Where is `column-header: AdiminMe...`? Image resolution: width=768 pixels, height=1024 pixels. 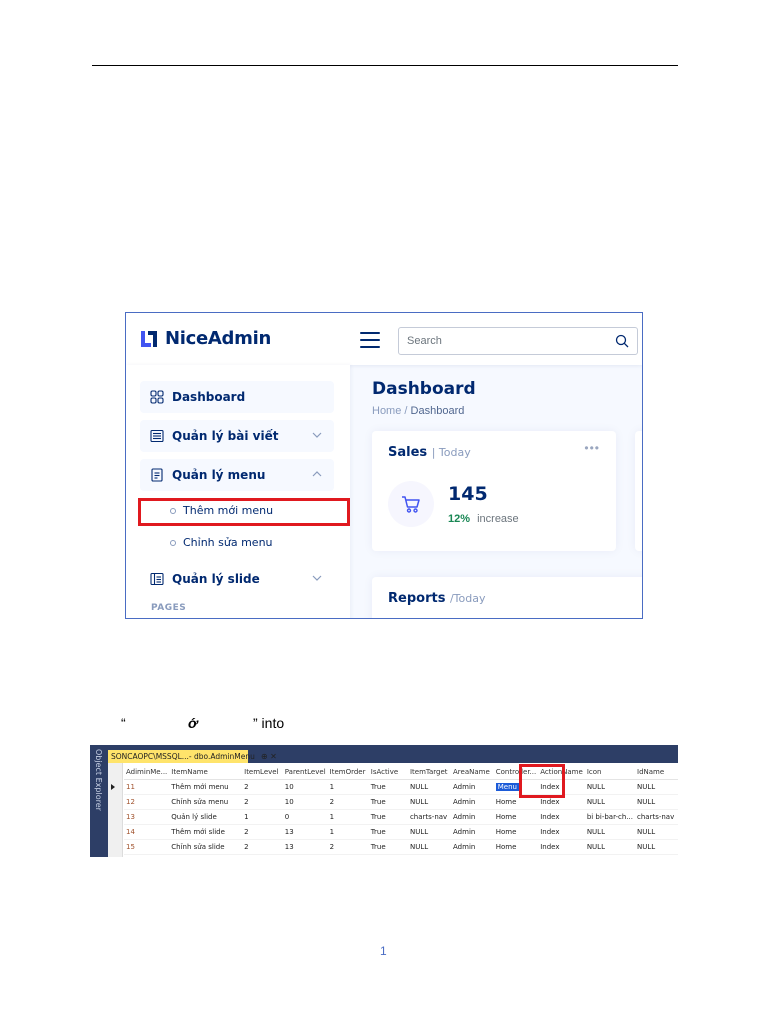 column-header: AdiminMe... is located at coordinates (147, 772).